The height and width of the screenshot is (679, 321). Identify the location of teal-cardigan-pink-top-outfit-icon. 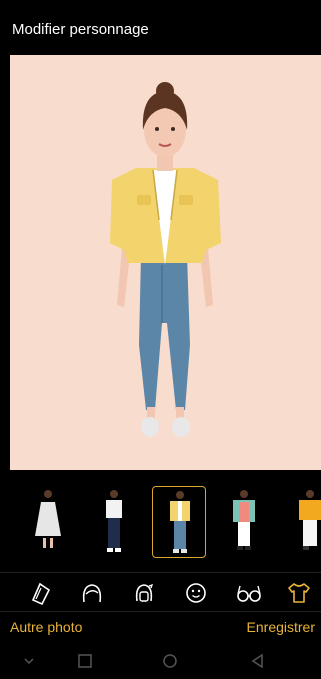
(244, 520).